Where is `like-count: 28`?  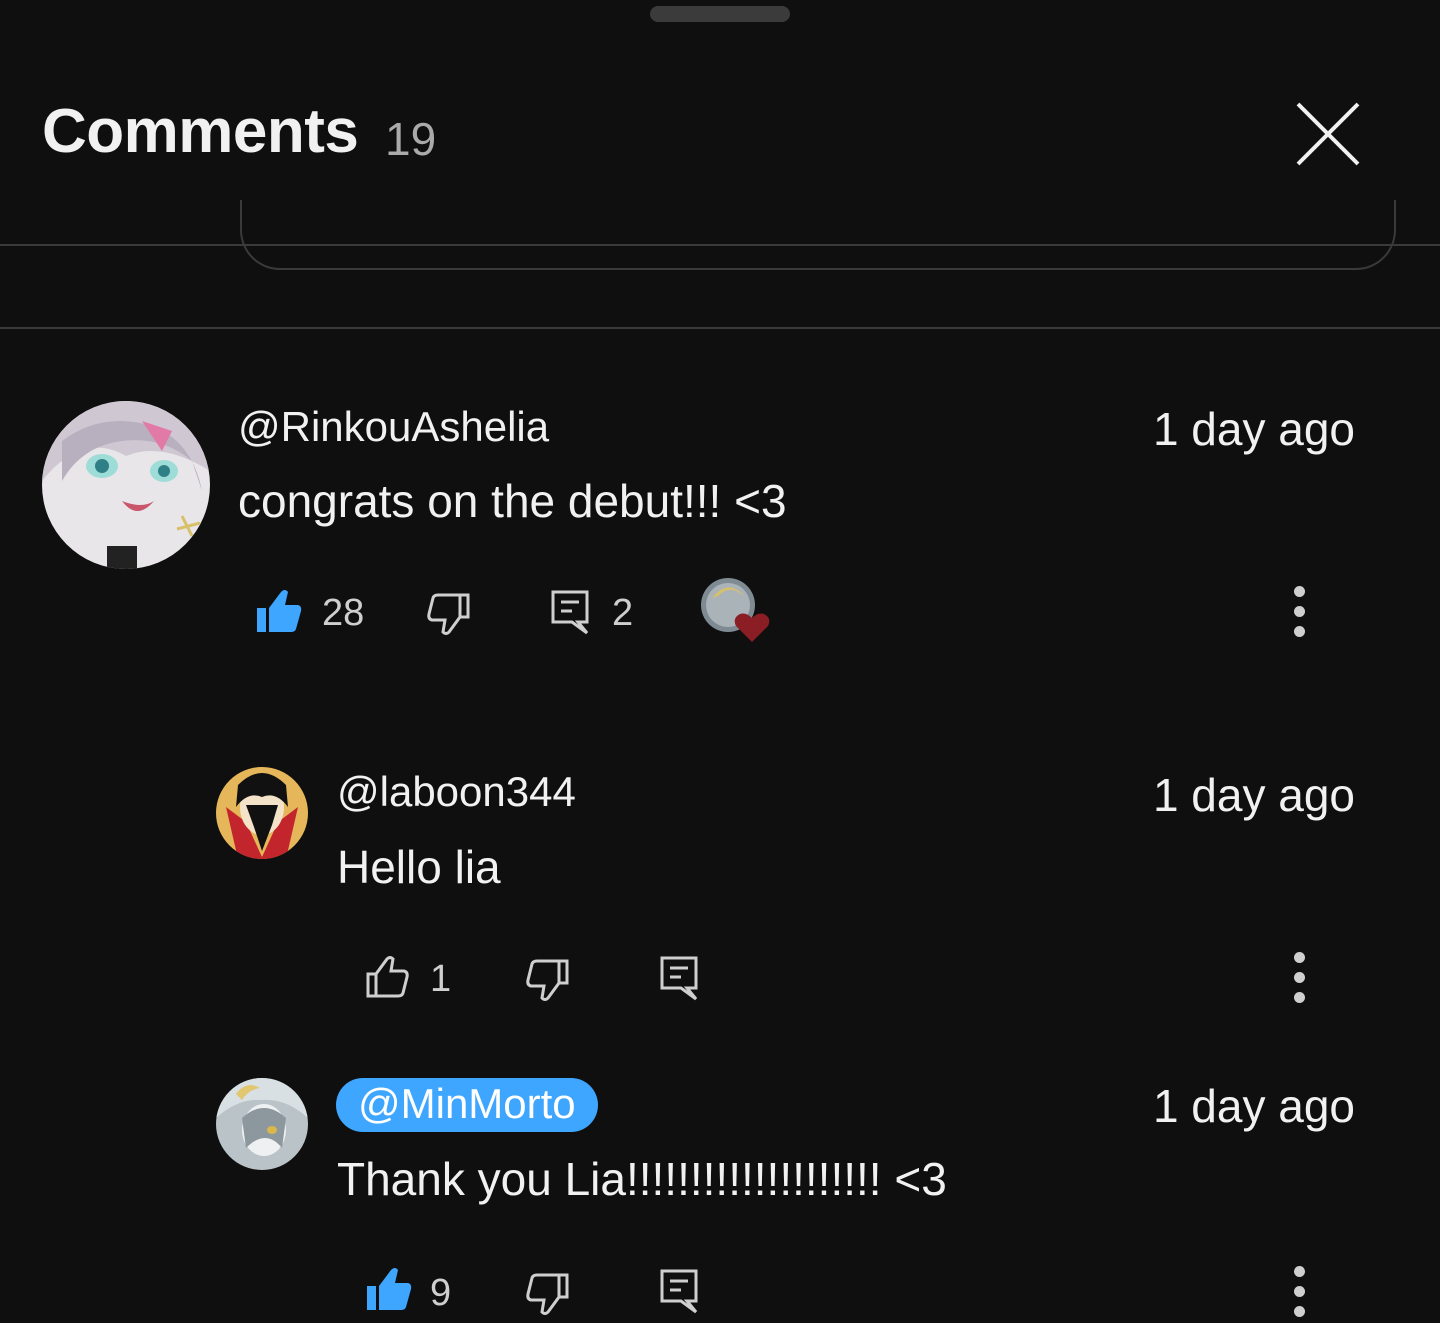 like-count: 28 is located at coordinates (343, 613).